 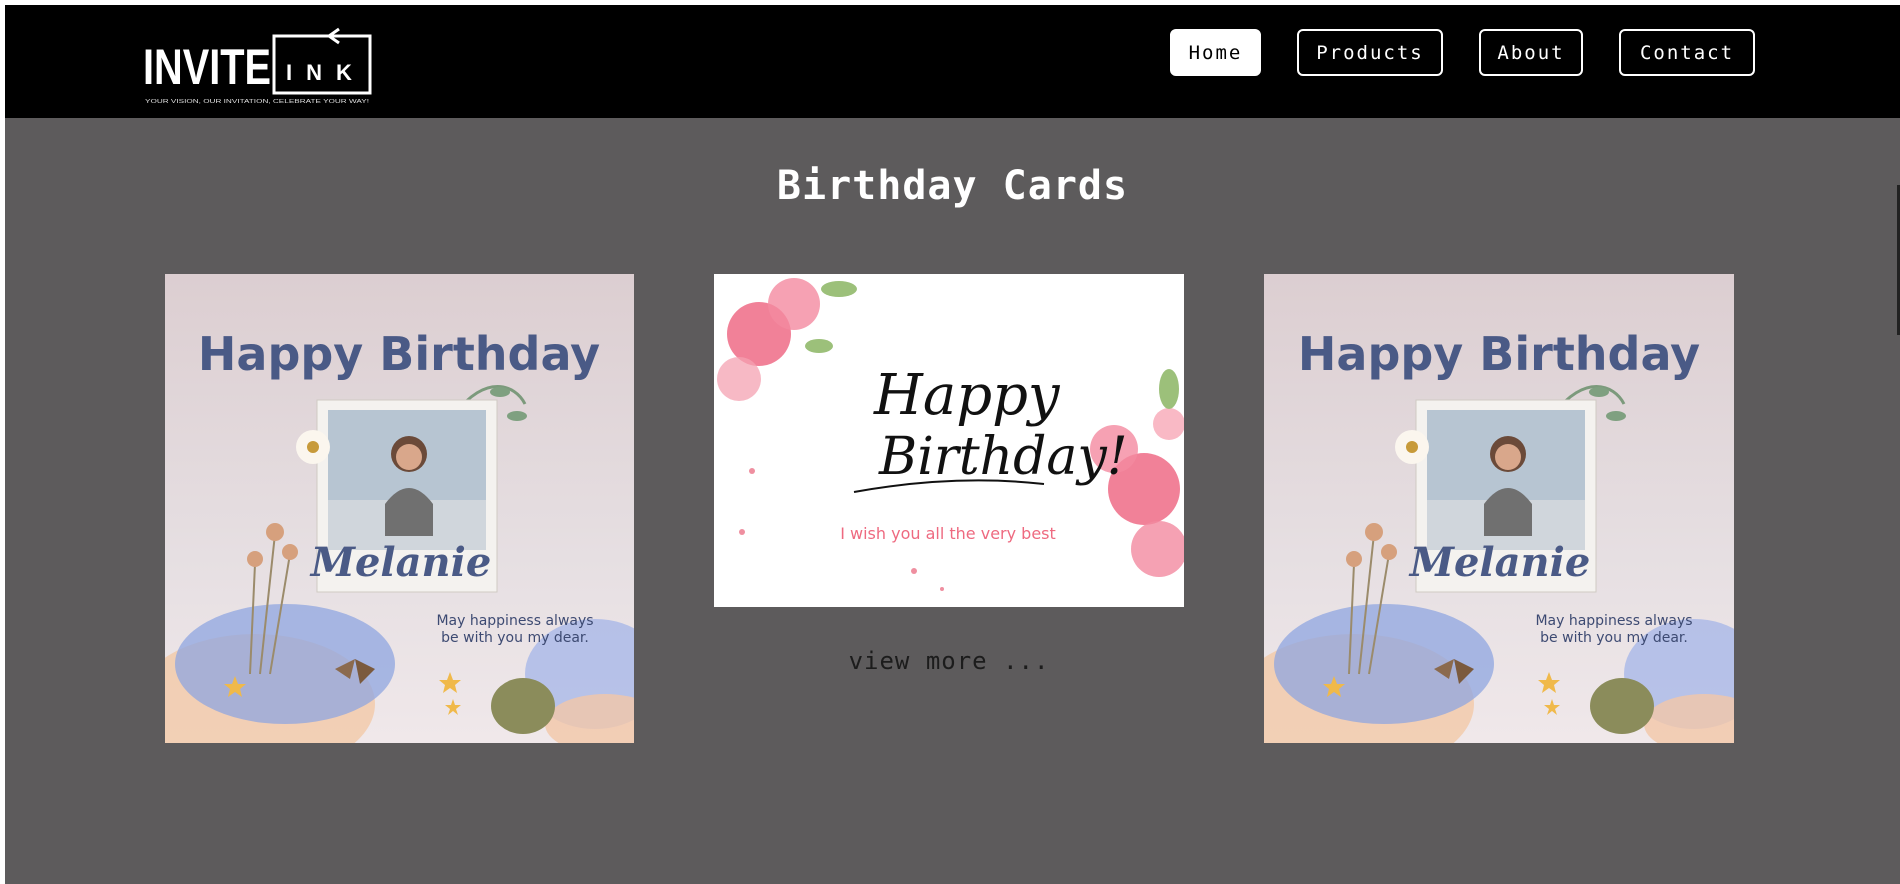 I want to click on arrow-left-icon, so click(x=348, y=36).